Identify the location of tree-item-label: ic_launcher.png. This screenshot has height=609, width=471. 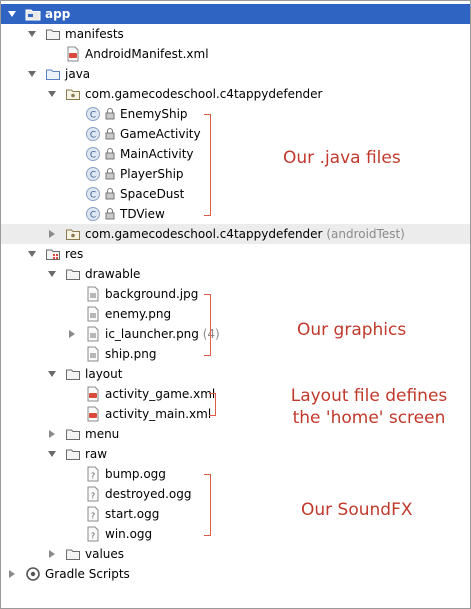
(152, 334).